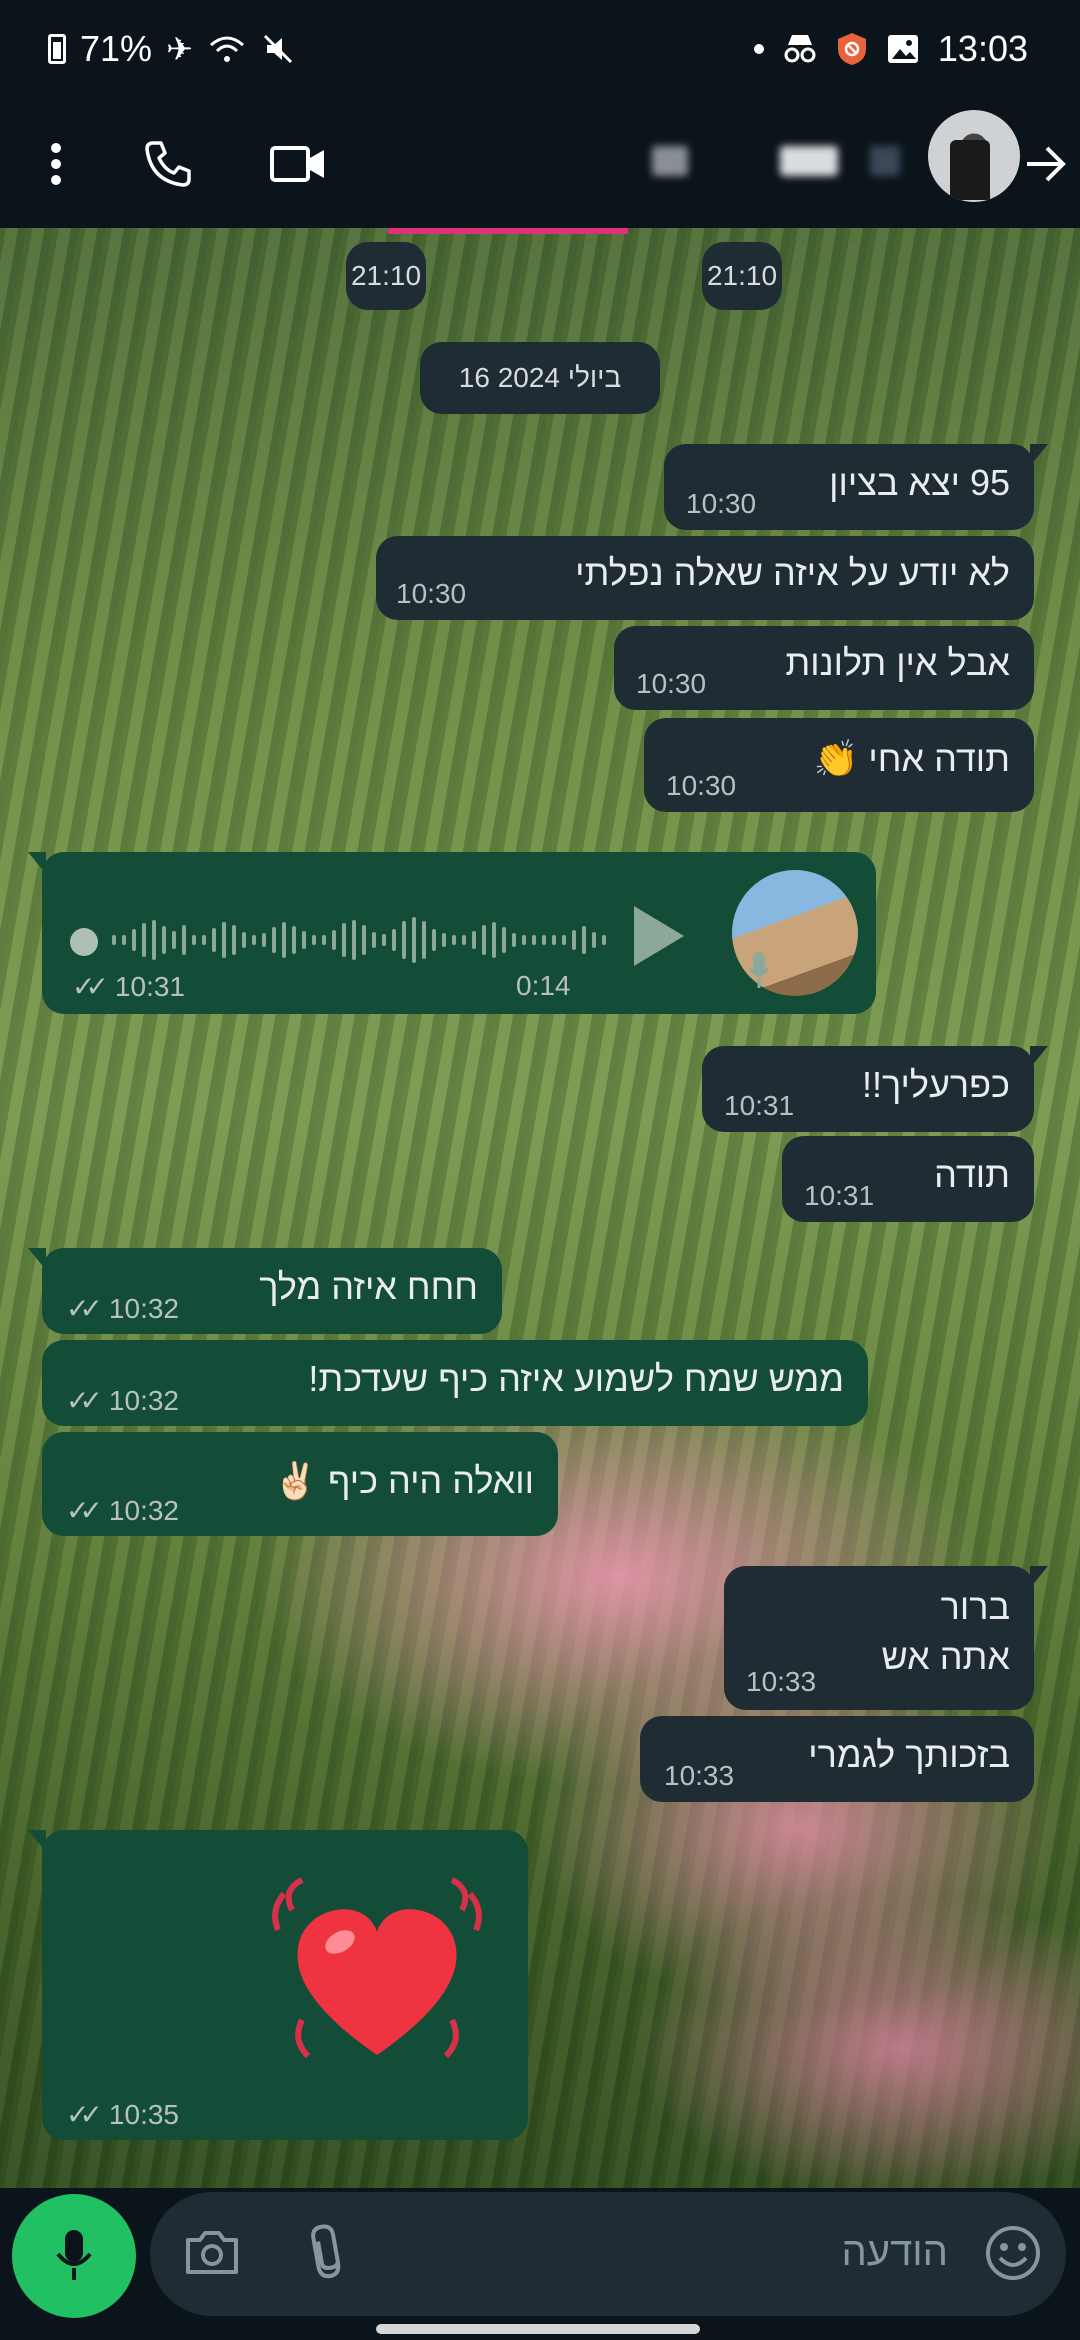 Image resolution: width=1080 pixels, height=2340 pixels. I want to click on message-bubble-incoming: בזכותך לגמרי 10:33, so click(837, 1759).